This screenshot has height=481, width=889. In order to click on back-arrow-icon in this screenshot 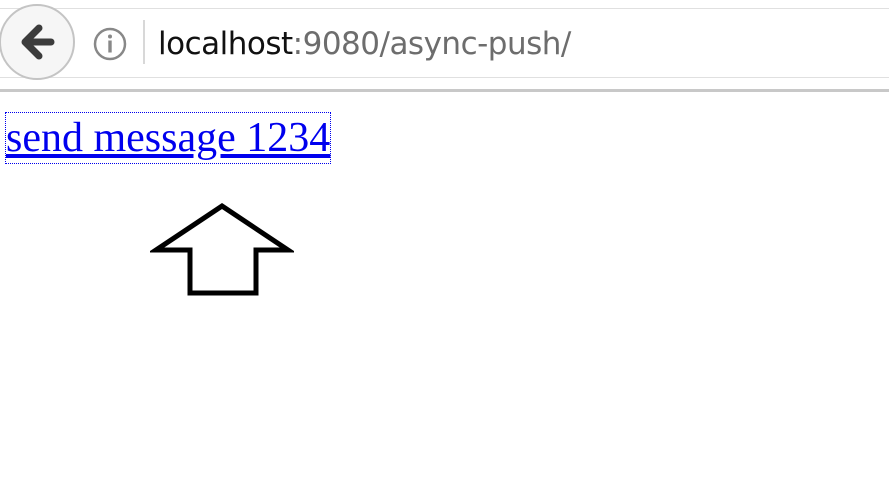, I will do `click(38, 42)`.